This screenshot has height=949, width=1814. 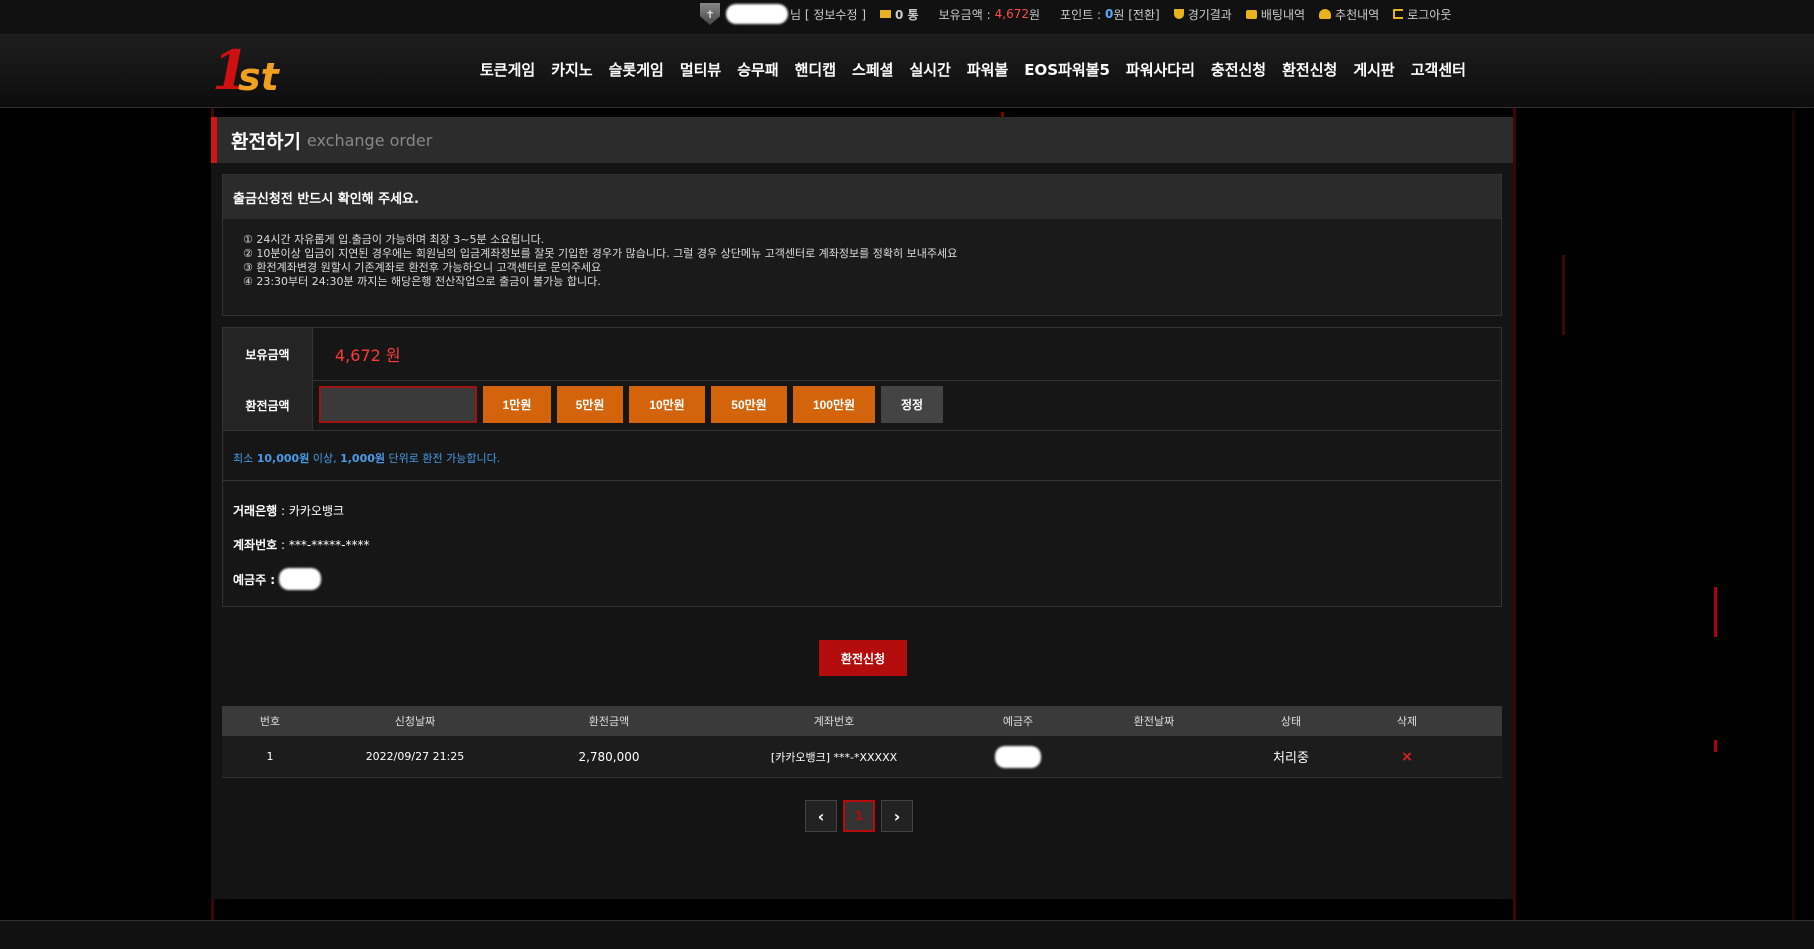 What do you see at coordinates (301, 545) in the screenshot?
I see `account-info: 계좌번호 : ***-*****-****` at bounding box center [301, 545].